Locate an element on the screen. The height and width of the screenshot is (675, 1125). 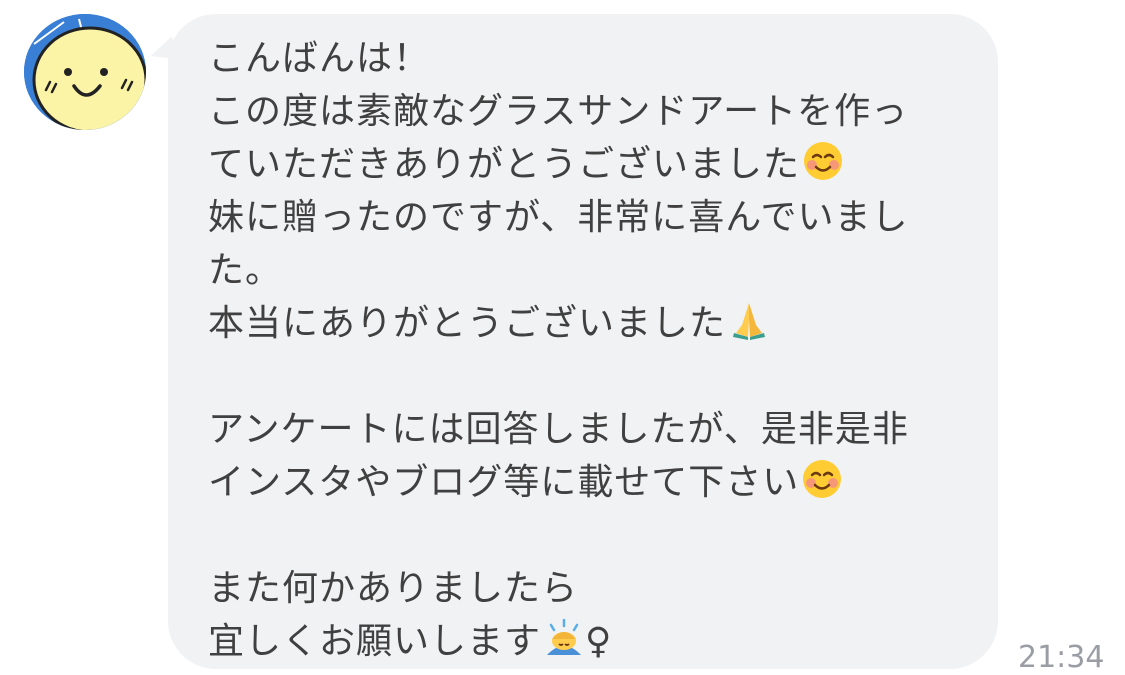
message-line: この度は素敵なグラスサンドアートを作っ is located at coordinates (558, 111).